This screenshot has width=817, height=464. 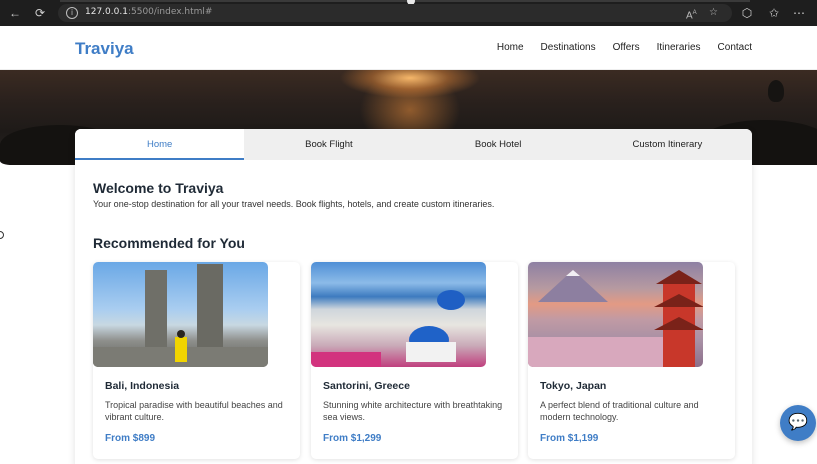 I want to click on welcome-title: Welcome to Traviya, so click(x=158, y=188).